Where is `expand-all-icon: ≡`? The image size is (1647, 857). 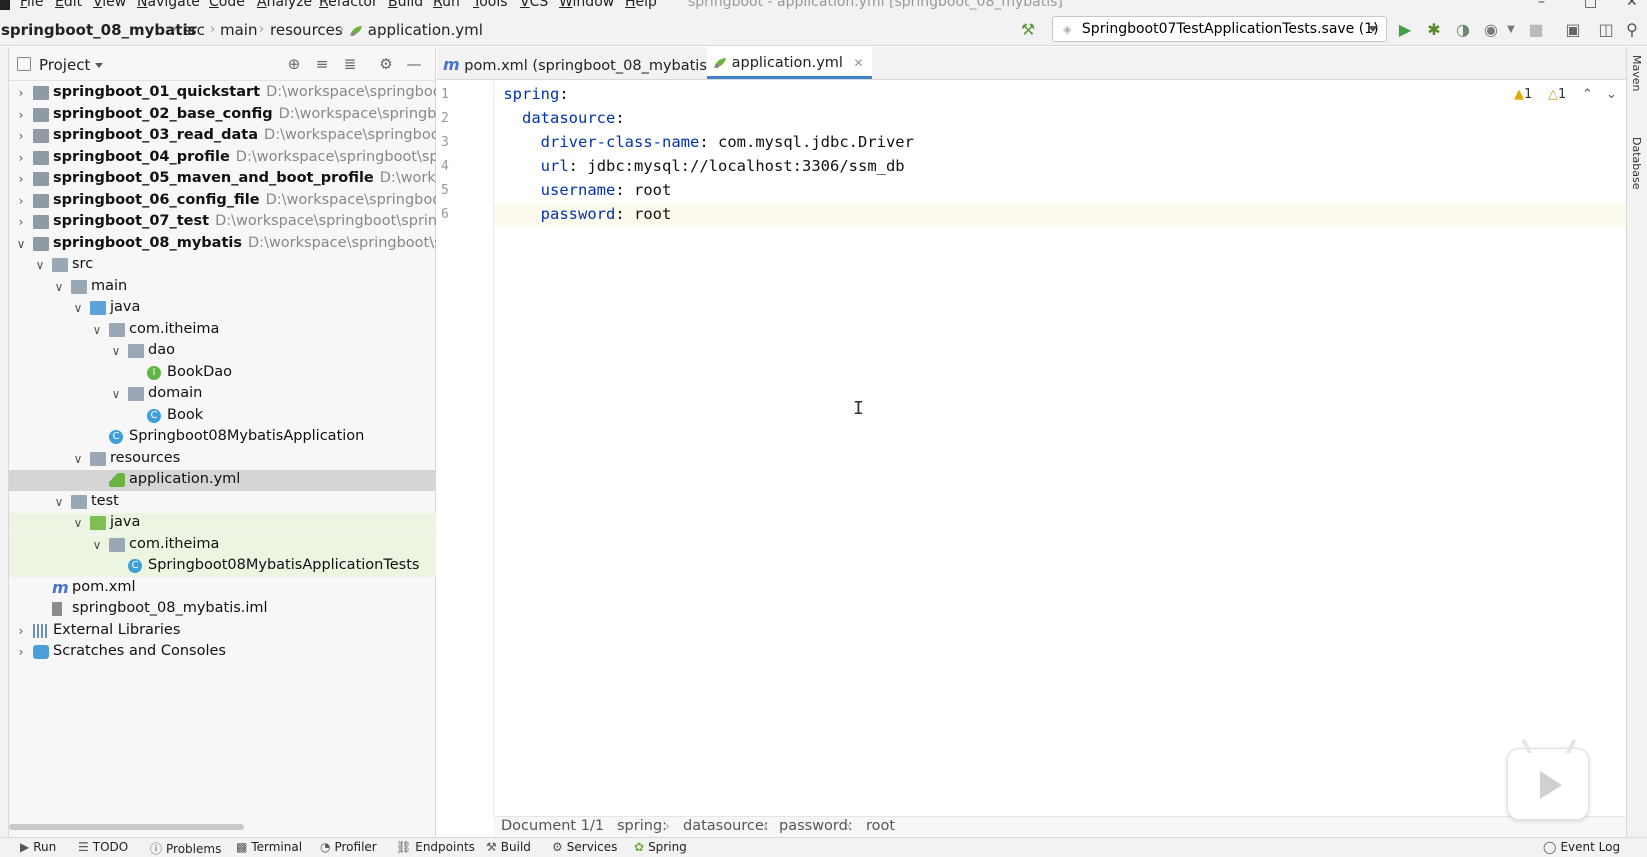 expand-all-icon: ≡ is located at coordinates (322, 64).